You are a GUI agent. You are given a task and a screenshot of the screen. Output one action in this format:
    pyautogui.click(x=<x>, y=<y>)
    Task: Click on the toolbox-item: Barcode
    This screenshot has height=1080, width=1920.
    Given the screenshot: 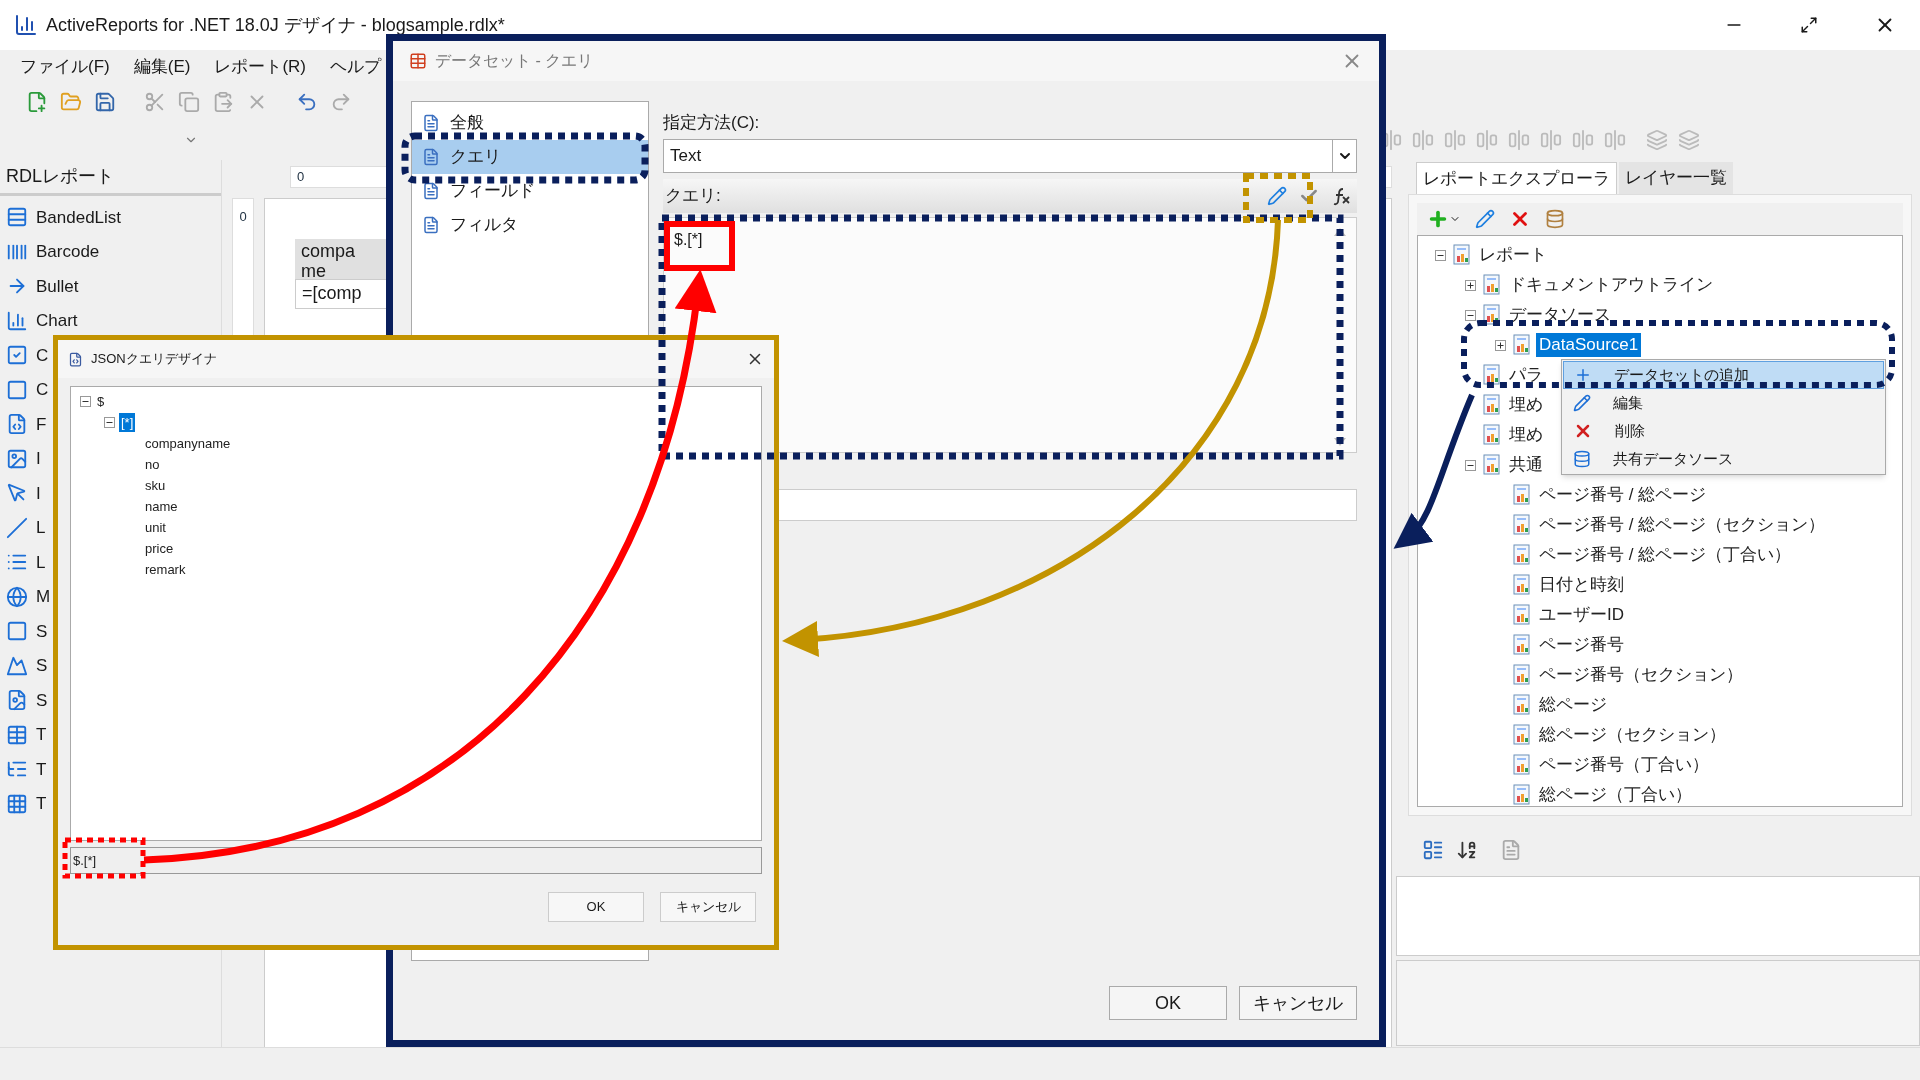 What is the action you would take?
    pyautogui.click(x=68, y=252)
    